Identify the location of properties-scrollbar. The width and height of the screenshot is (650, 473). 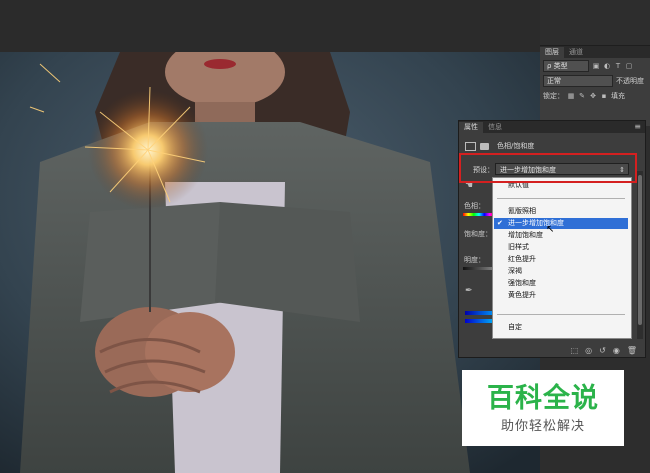
(640, 255).